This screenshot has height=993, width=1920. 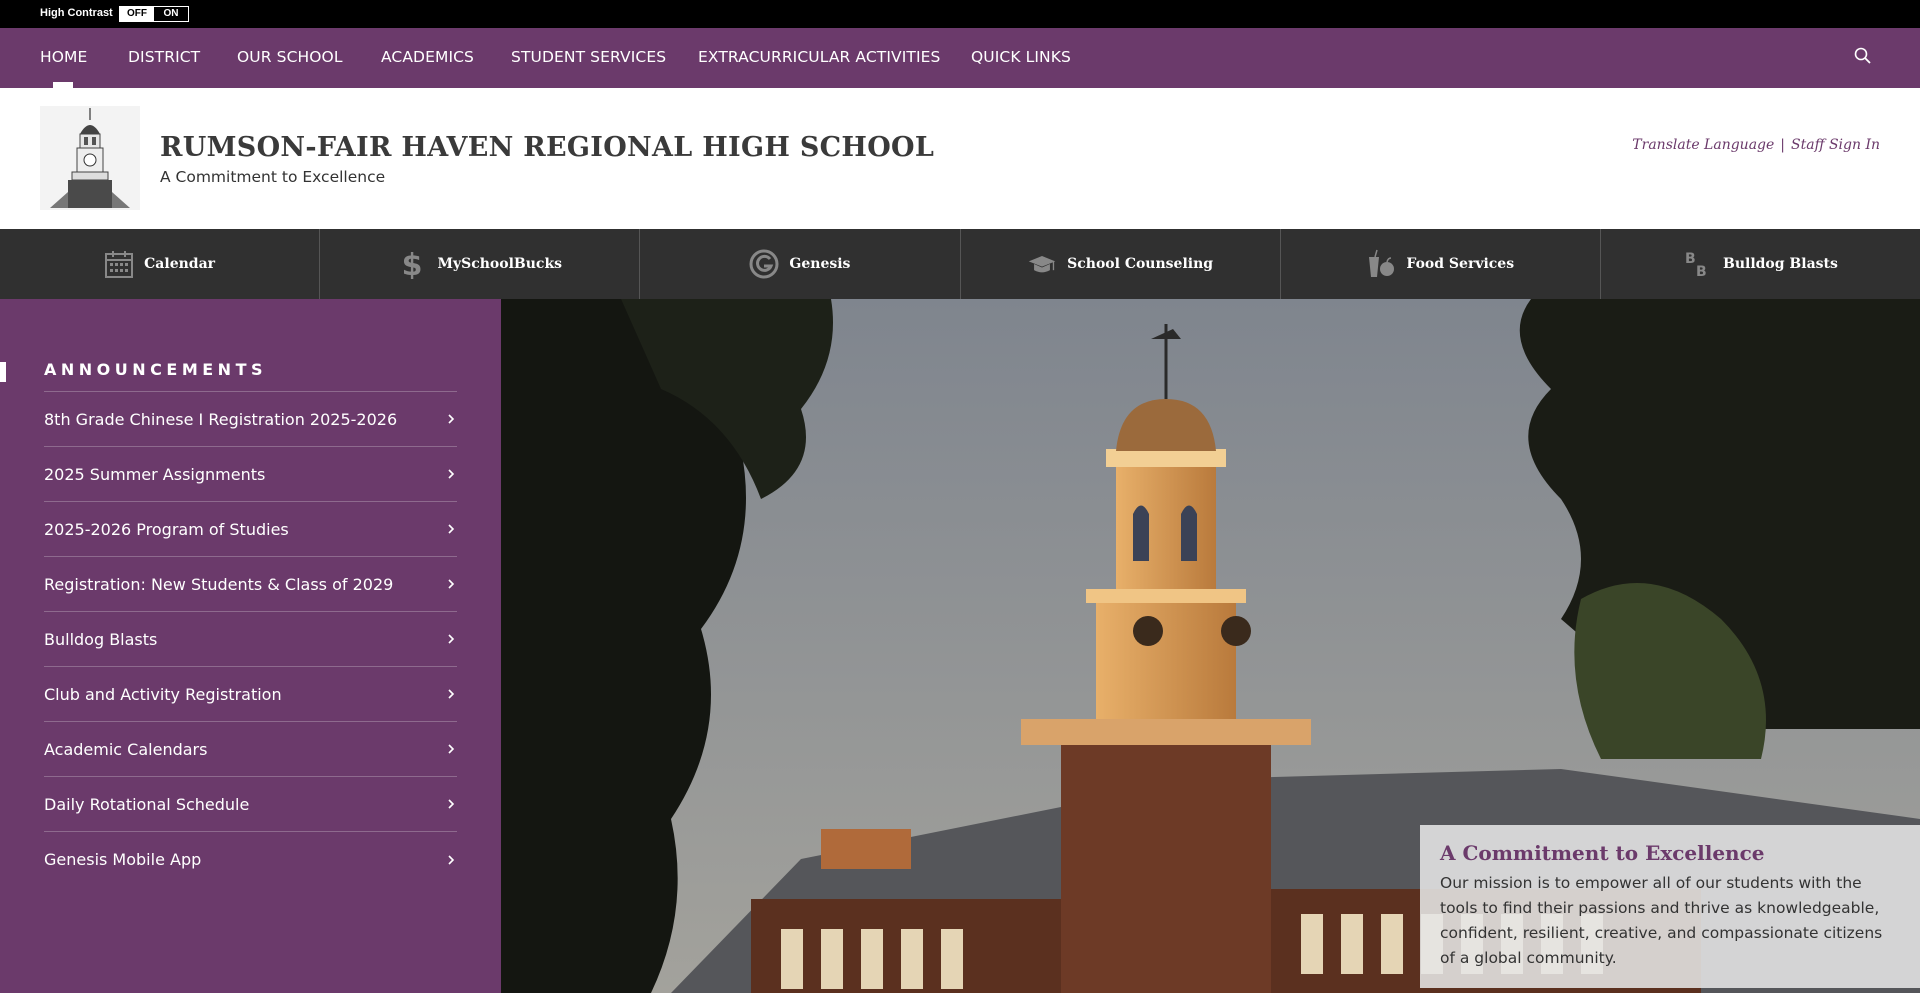 I want to click on nav-home: HOME, so click(x=63, y=57).